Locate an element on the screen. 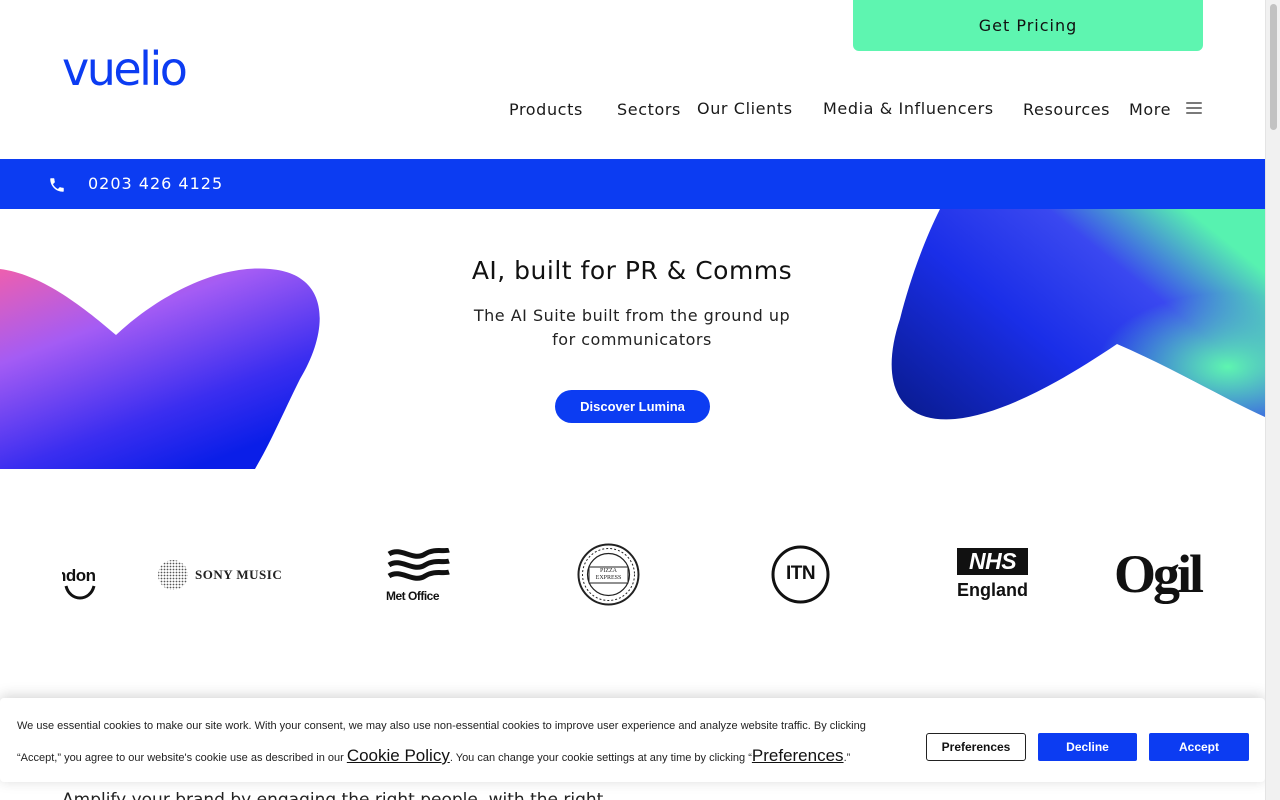 The image size is (1280, 800). england-text: England is located at coordinates (992, 590).